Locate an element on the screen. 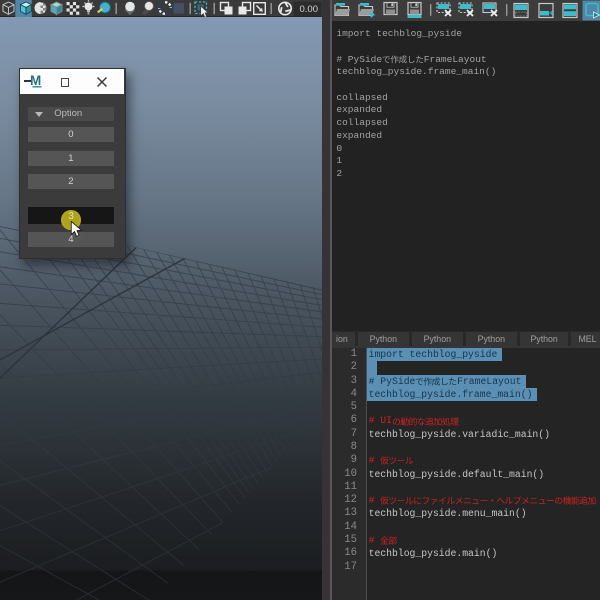  svg-text: M is located at coordinates (35, 80).